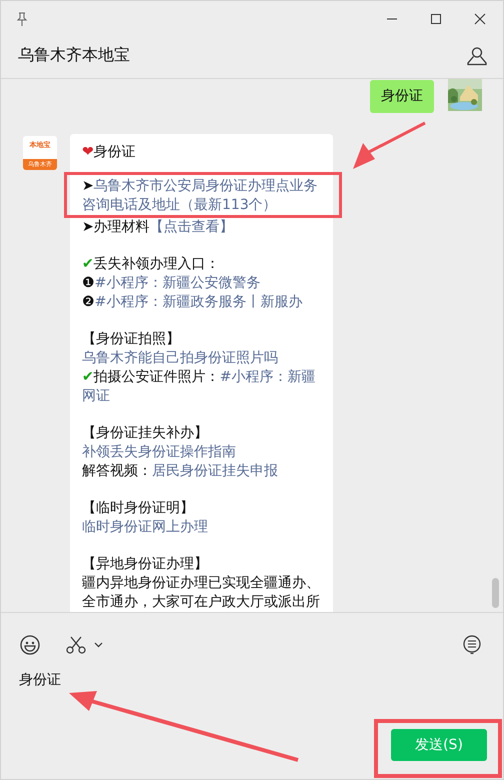  I want to click on message-line: ➤乌鲁木齐市公安局身份证办理点业务咨询电话及地址（最新113个）, so click(200, 196).